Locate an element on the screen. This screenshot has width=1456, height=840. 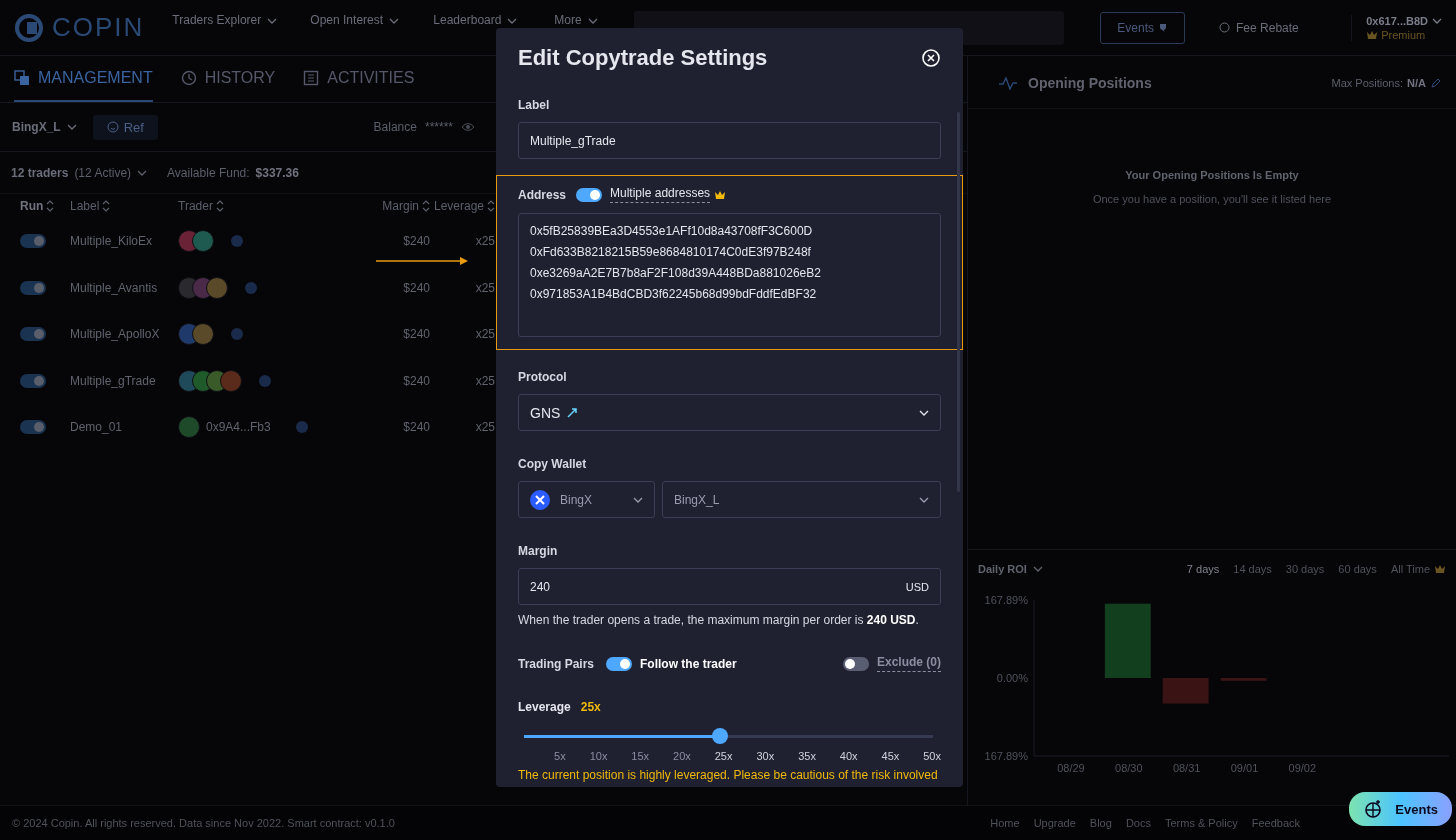
footer-link: Terms & Policy is located at coordinates (1201, 823).